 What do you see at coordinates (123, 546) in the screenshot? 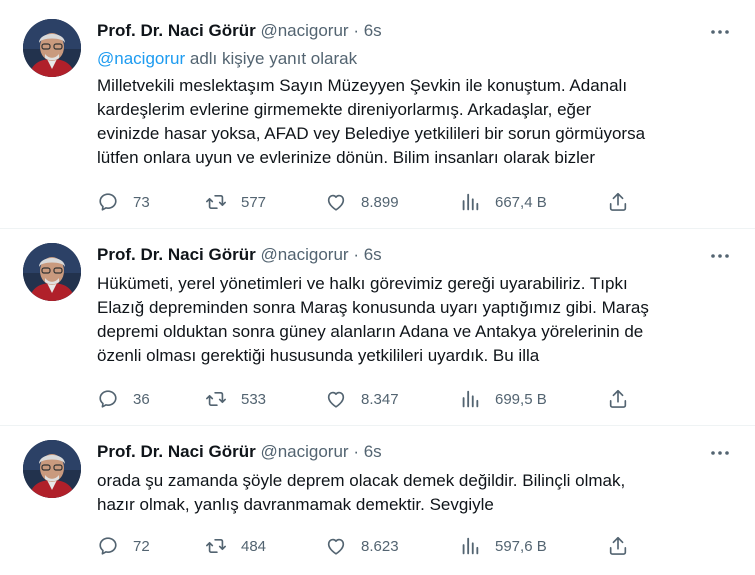
I see `reply-button: 72` at bounding box center [123, 546].